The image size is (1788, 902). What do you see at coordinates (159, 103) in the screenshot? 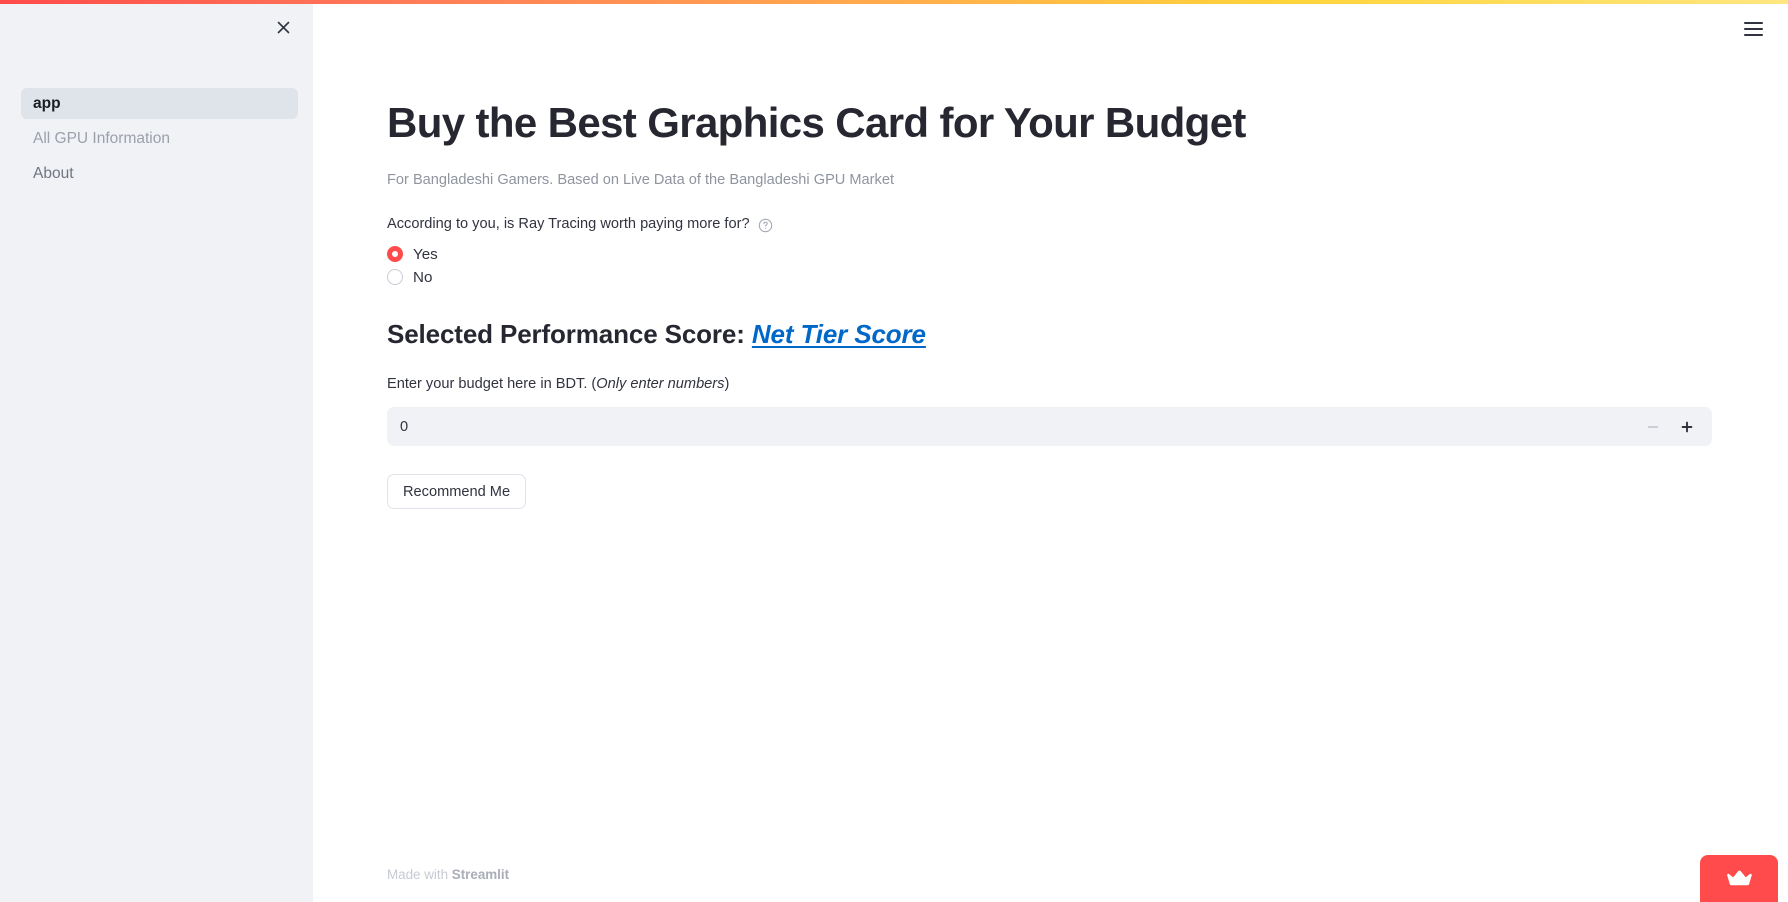
I see `sidebar-item-app: app` at bounding box center [159, 103].